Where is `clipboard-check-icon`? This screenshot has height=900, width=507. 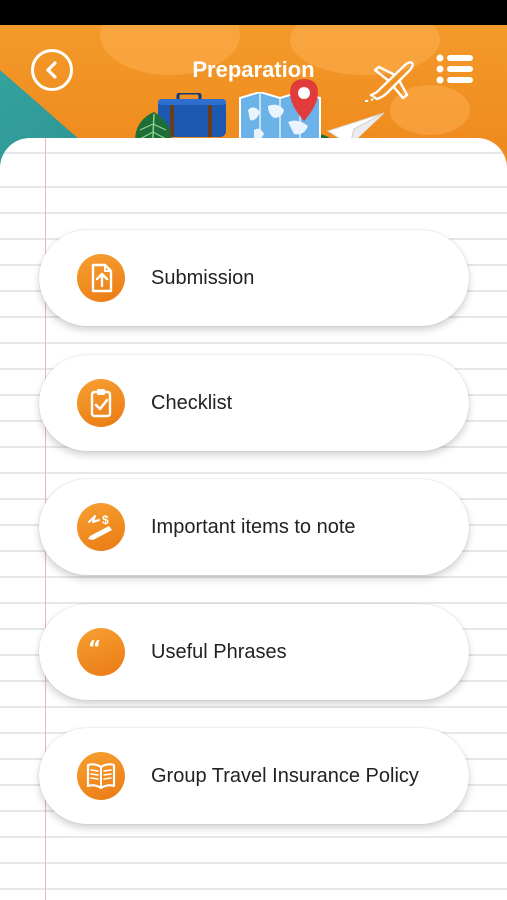 clipboard-check-icon is located at coordinates (101, 403).